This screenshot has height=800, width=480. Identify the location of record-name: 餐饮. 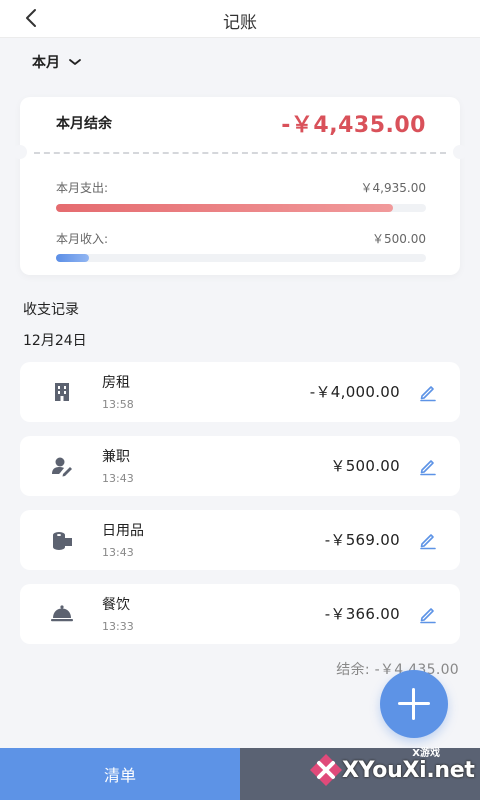
(116, 605).